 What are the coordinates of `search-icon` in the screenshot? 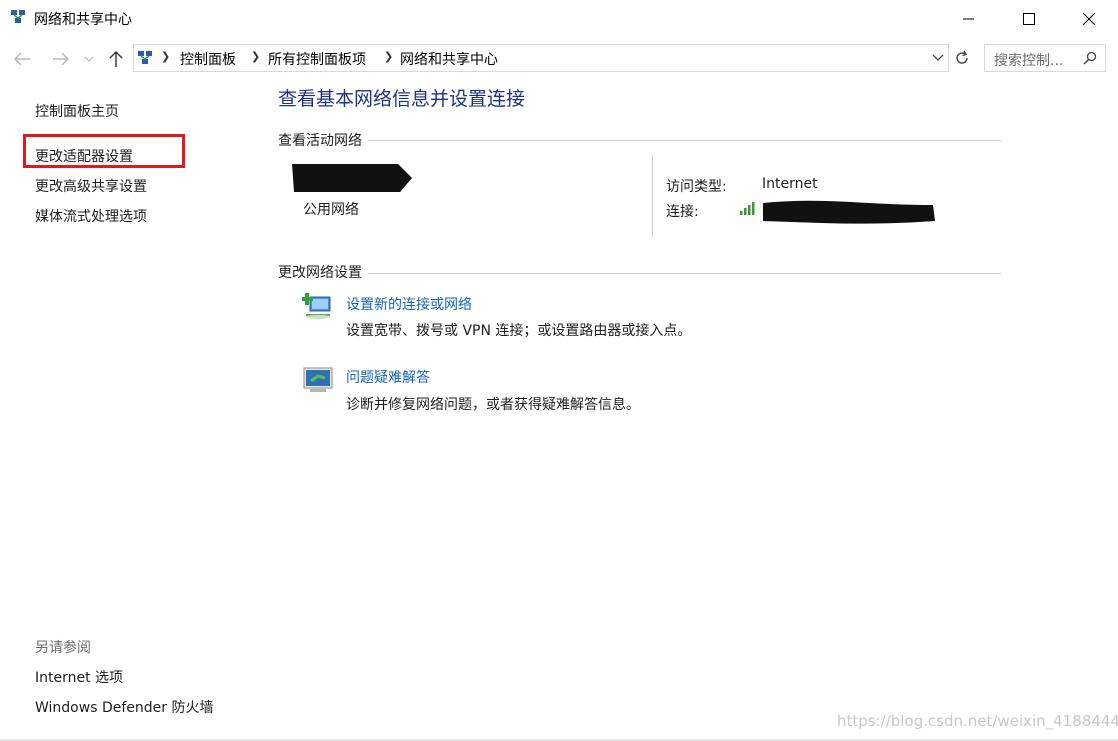 It's located at (1090, 58).